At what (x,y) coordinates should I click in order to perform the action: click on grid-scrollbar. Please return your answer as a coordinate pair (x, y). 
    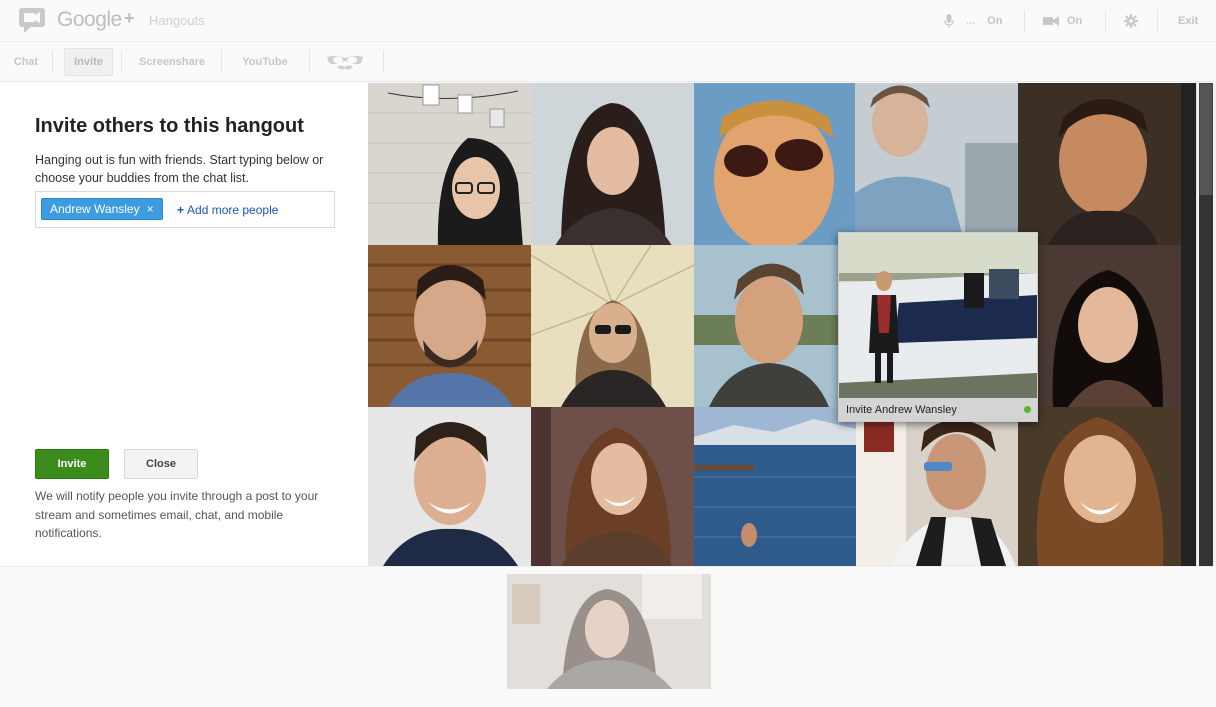
    Looking at the image, I should click on (1206, 324).